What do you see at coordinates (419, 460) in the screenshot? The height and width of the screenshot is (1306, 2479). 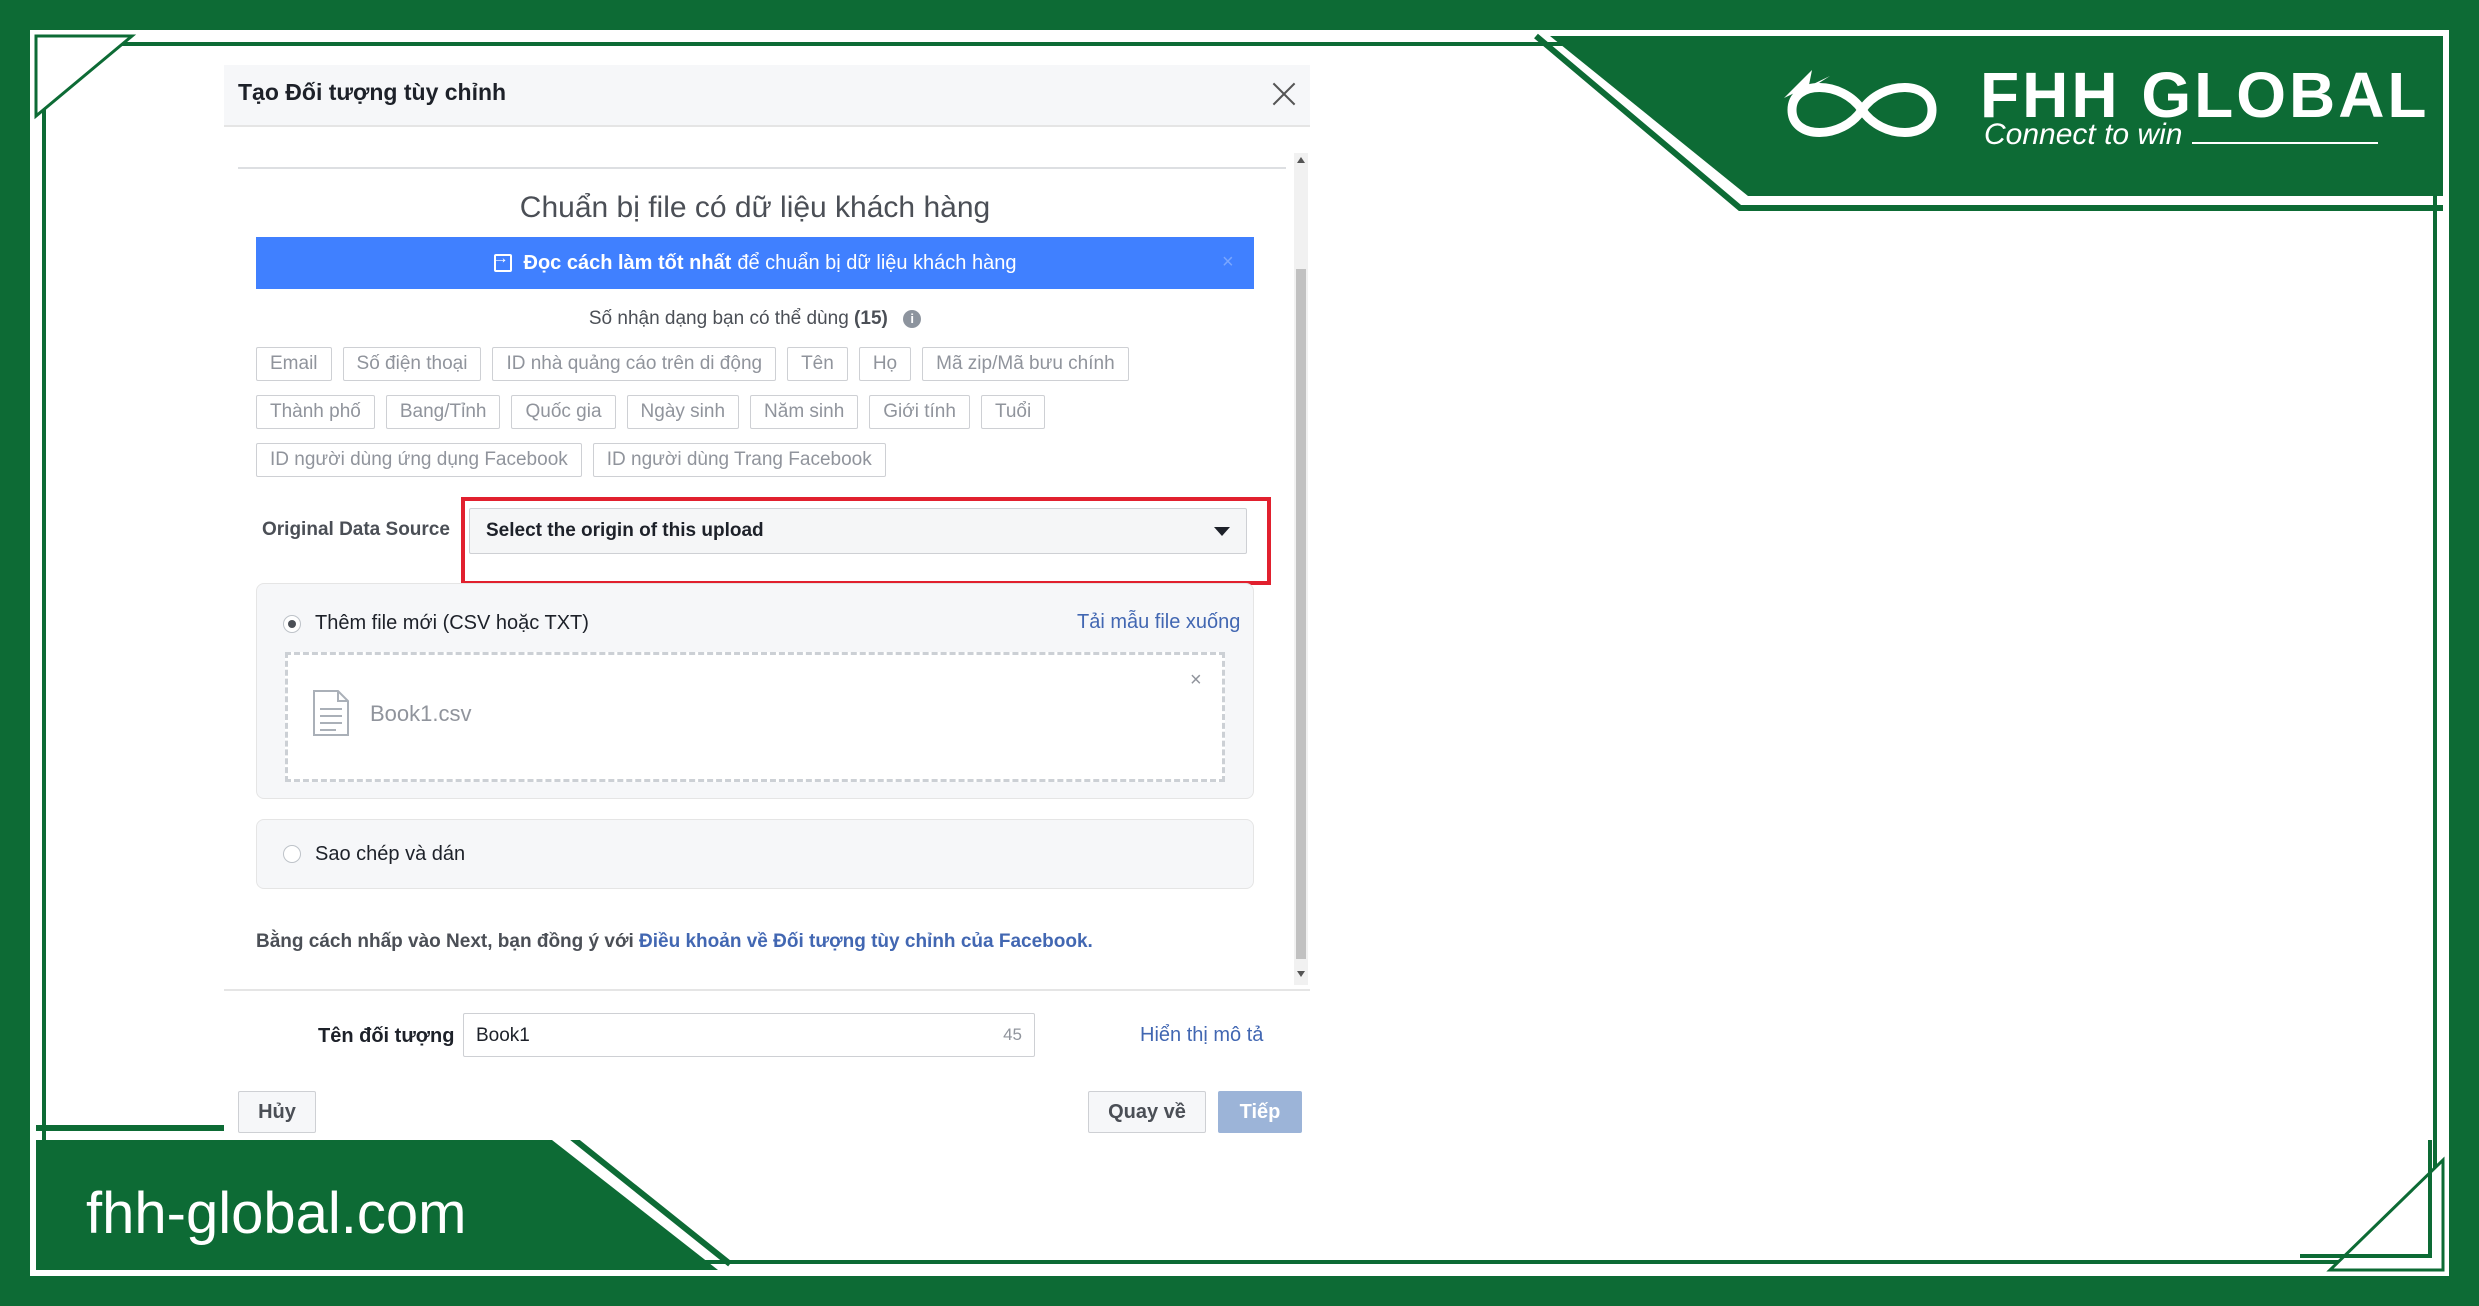 I see `identifier-tag: ID người dùng ứng dụng Facebook` at bounding box center [419, 460].